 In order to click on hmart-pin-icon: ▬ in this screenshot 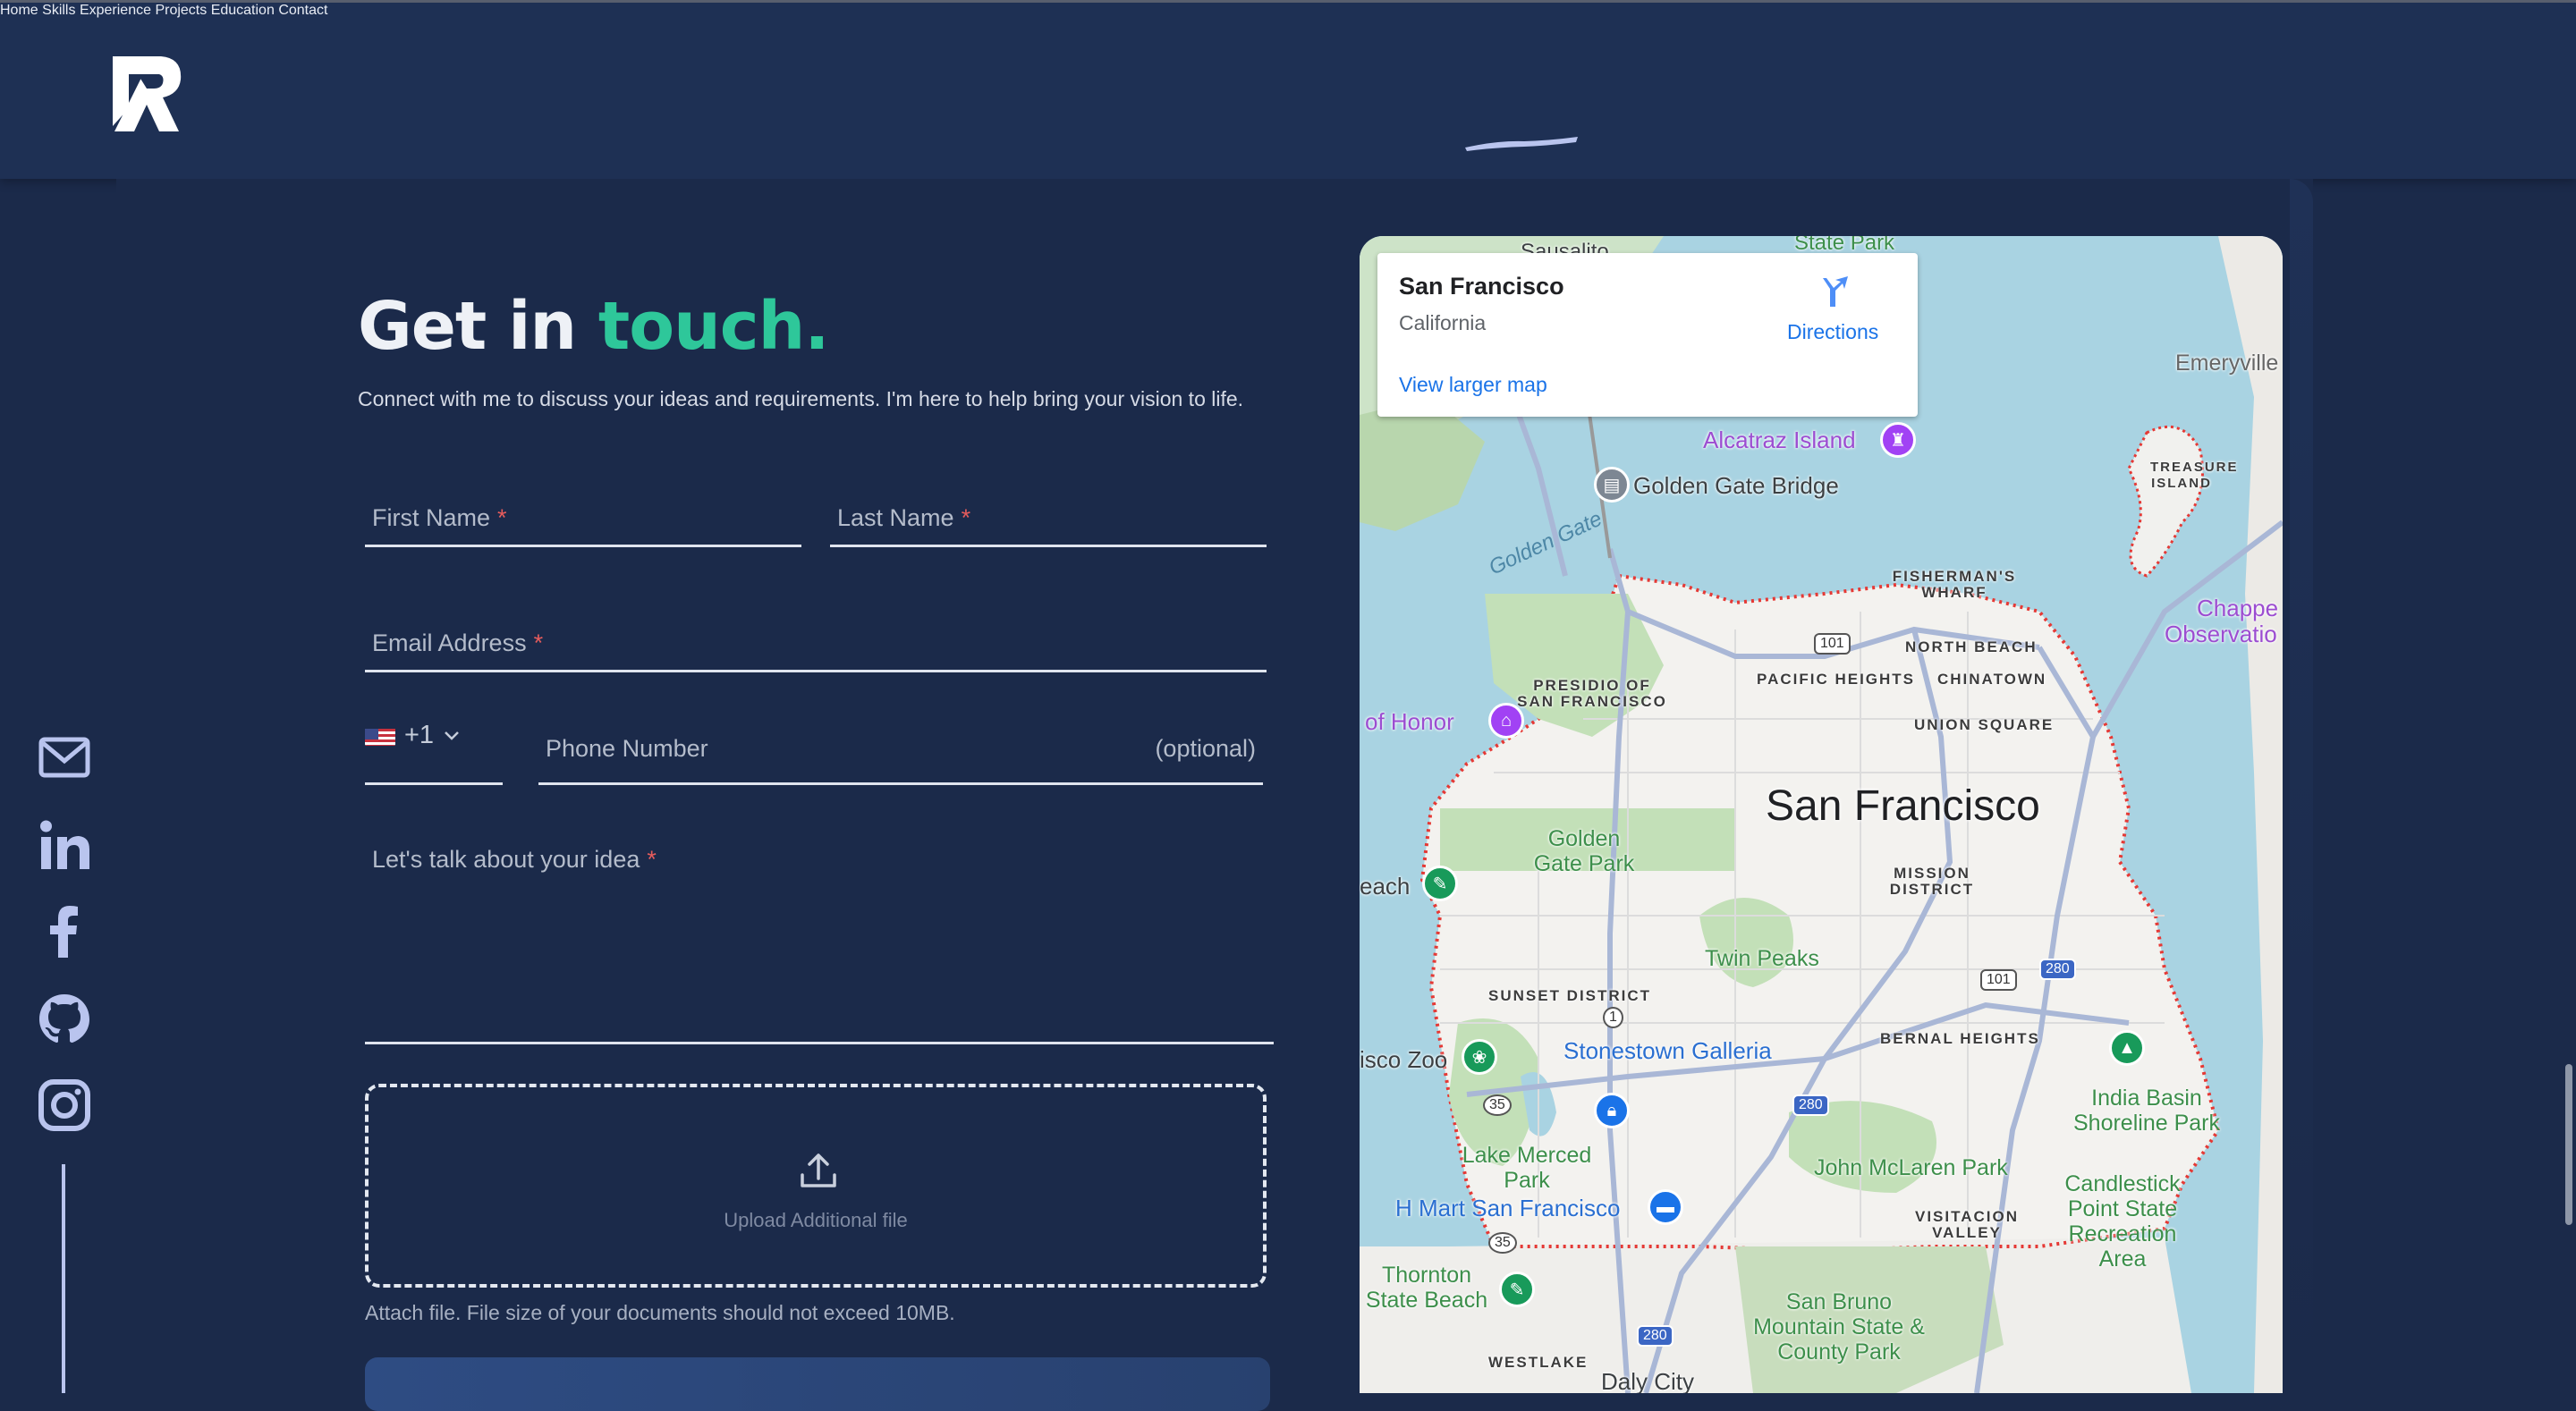, I will do `click(1665, 1207)`.